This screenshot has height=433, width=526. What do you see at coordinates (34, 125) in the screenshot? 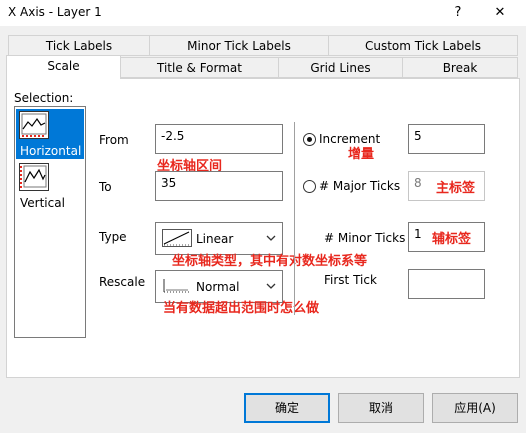
I see `horizontal-axis-icon` at bounding box center [34, 125].